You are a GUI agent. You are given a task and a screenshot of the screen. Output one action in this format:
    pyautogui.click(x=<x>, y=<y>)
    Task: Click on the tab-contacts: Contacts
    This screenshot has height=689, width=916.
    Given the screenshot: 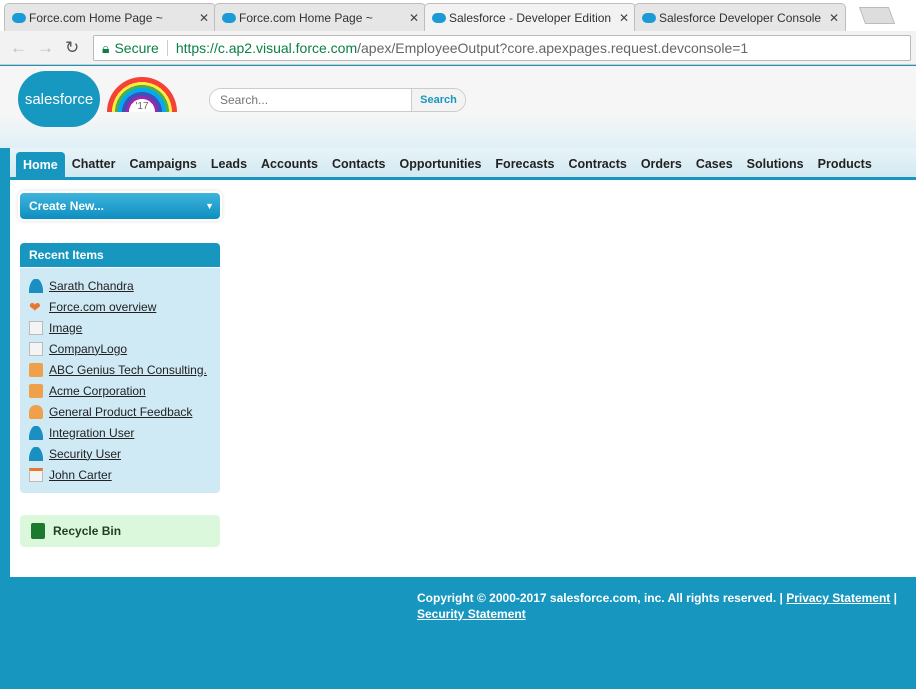 What is the action you would take?
    pyautogui.click(x=358, y=167)
    